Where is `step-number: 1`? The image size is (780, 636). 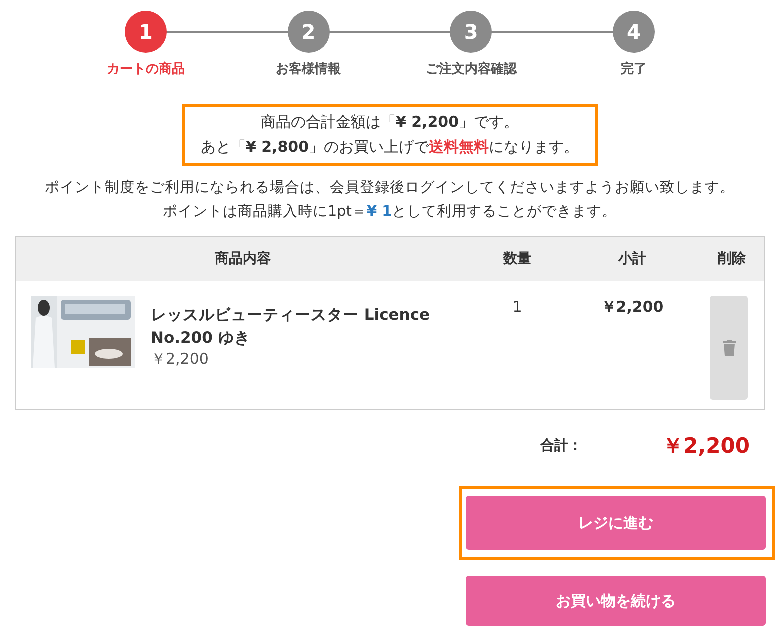 step-number: 1 is located at coordinates (146, 32).